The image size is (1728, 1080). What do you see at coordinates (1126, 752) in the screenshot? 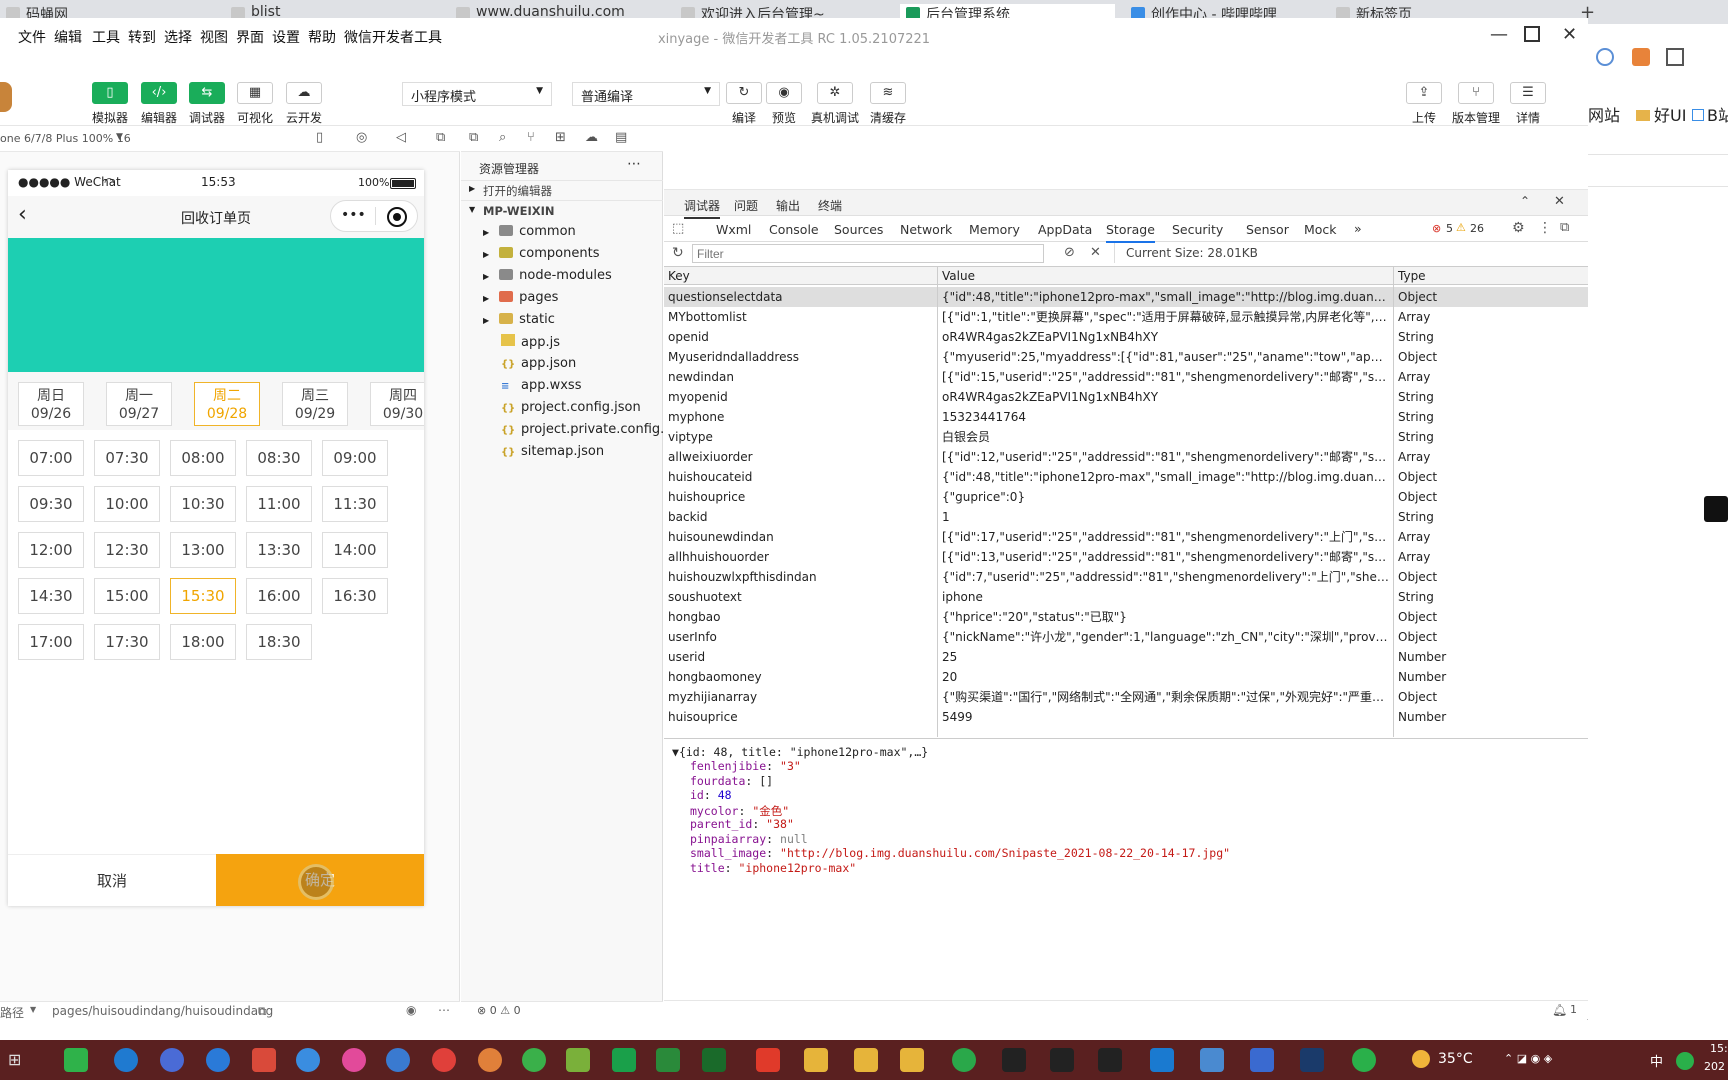
I see `preview-summary: ▼{id: 48, title: "iphone12pro-max",…}` at bounding box center [1126, 752].